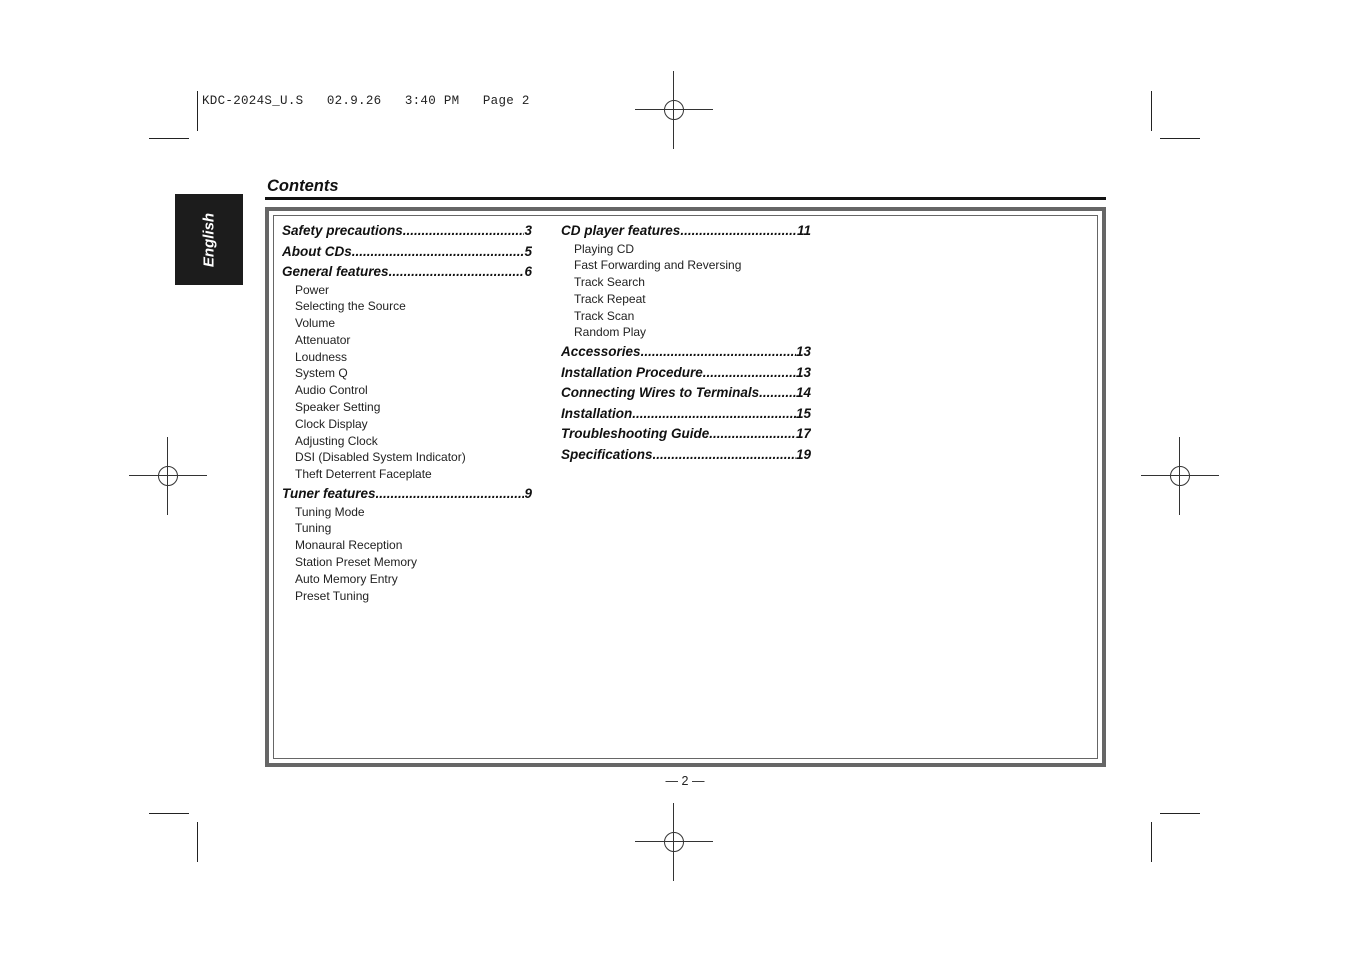 This screenshot has width=1351, height=954. Describe the element at coordinates (407, 290) in the screenshot. I see `toc-subentry: Power` at that location.